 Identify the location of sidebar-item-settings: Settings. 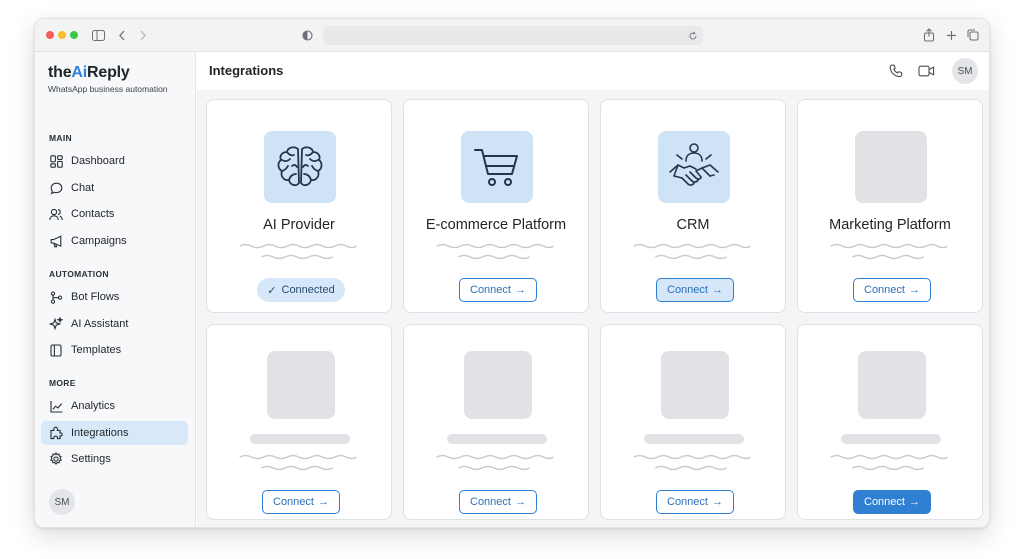
(114, 459).